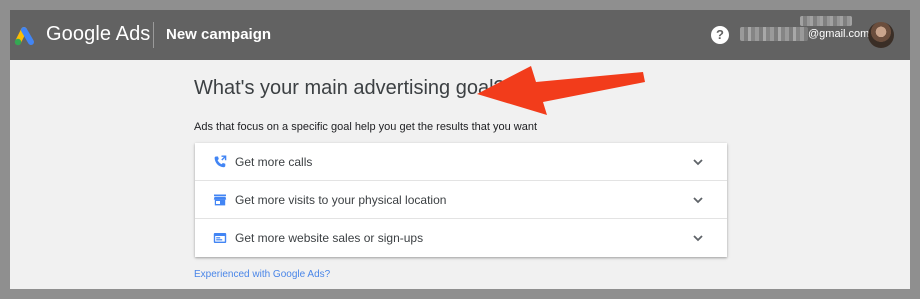 The height and width of the screenshot is (299, 920). Describe the element at coordinates (329, 238) in the screenshot. I see `goal-label: Get more website sales or sign-ups` at that location.